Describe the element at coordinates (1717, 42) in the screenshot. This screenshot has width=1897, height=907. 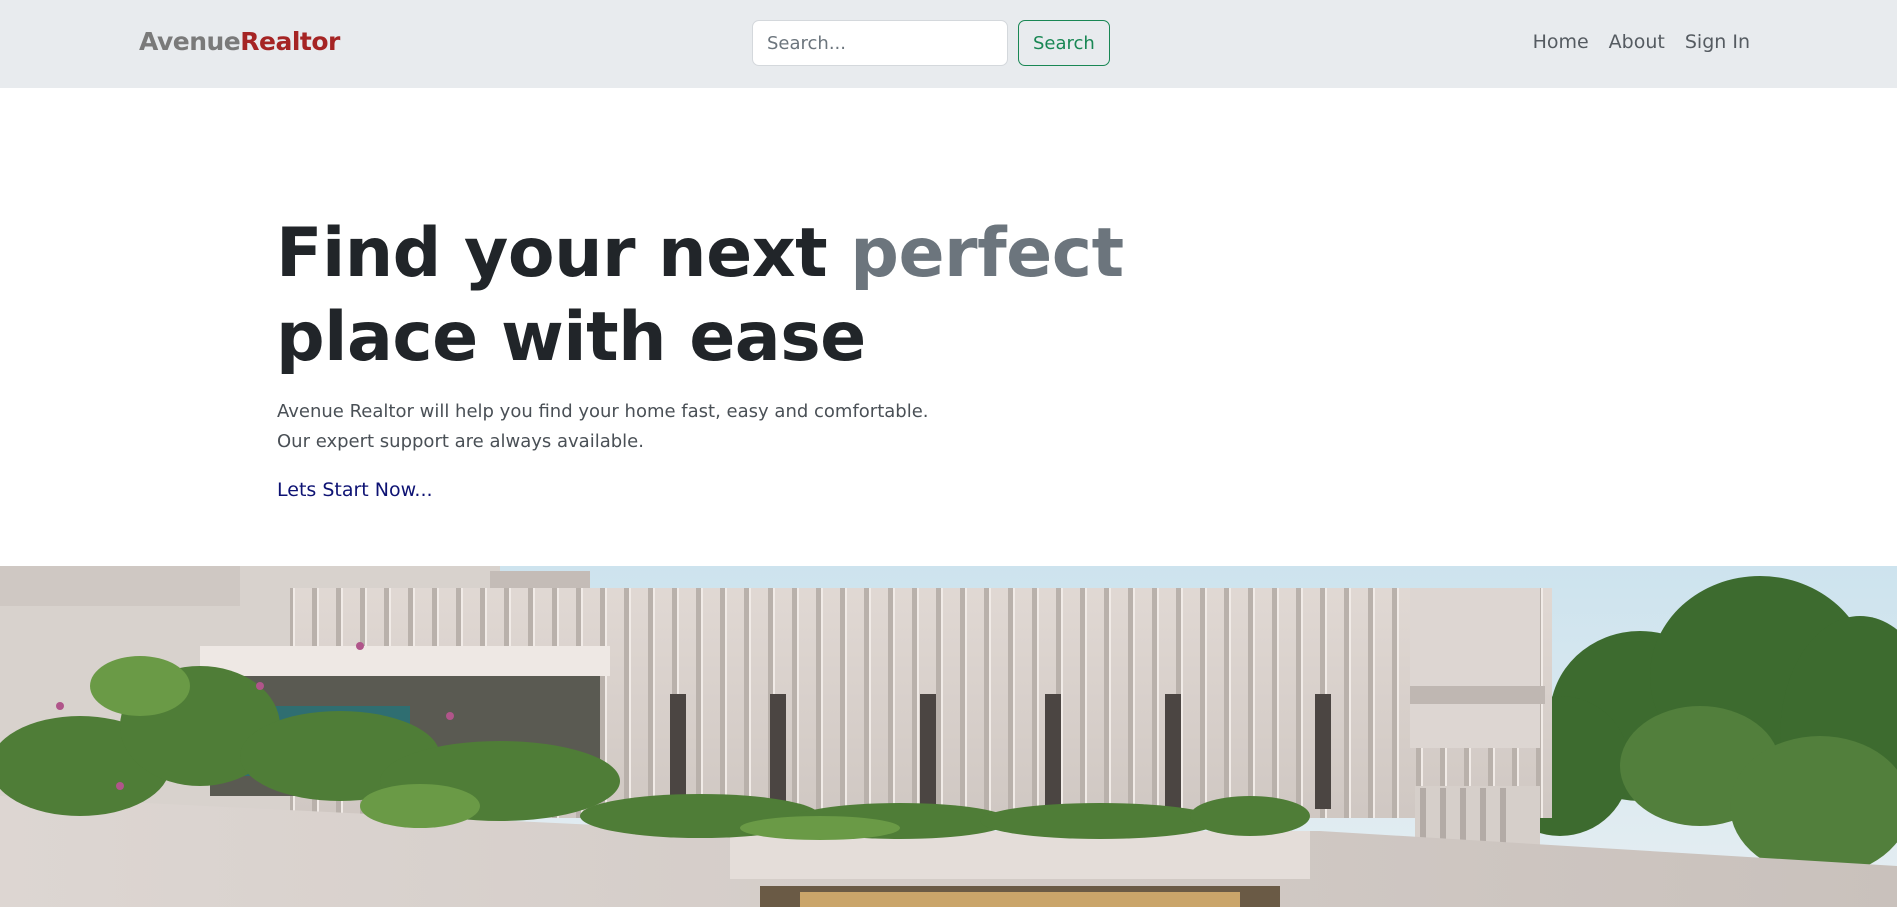
I see `nav-link-sign-in: Sign In` at that location.